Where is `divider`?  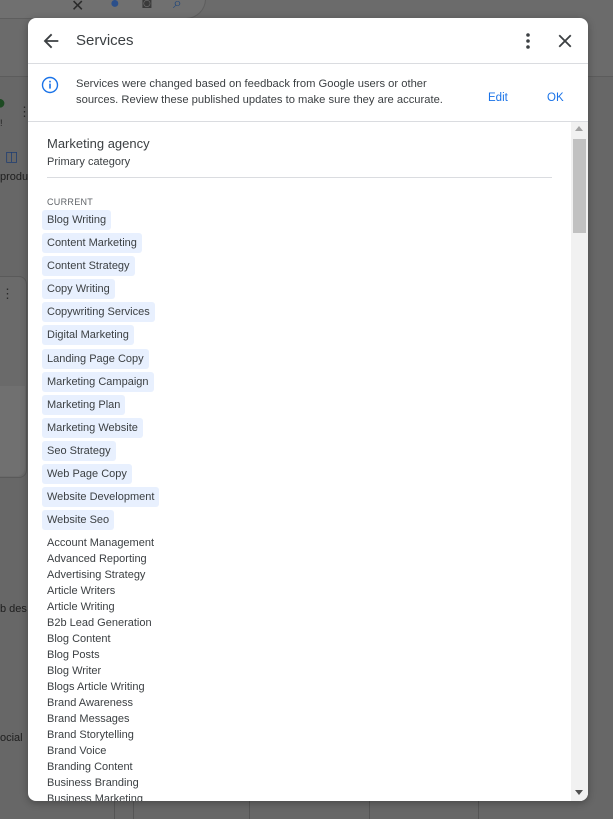
divider is located at coordinates (299, 177).